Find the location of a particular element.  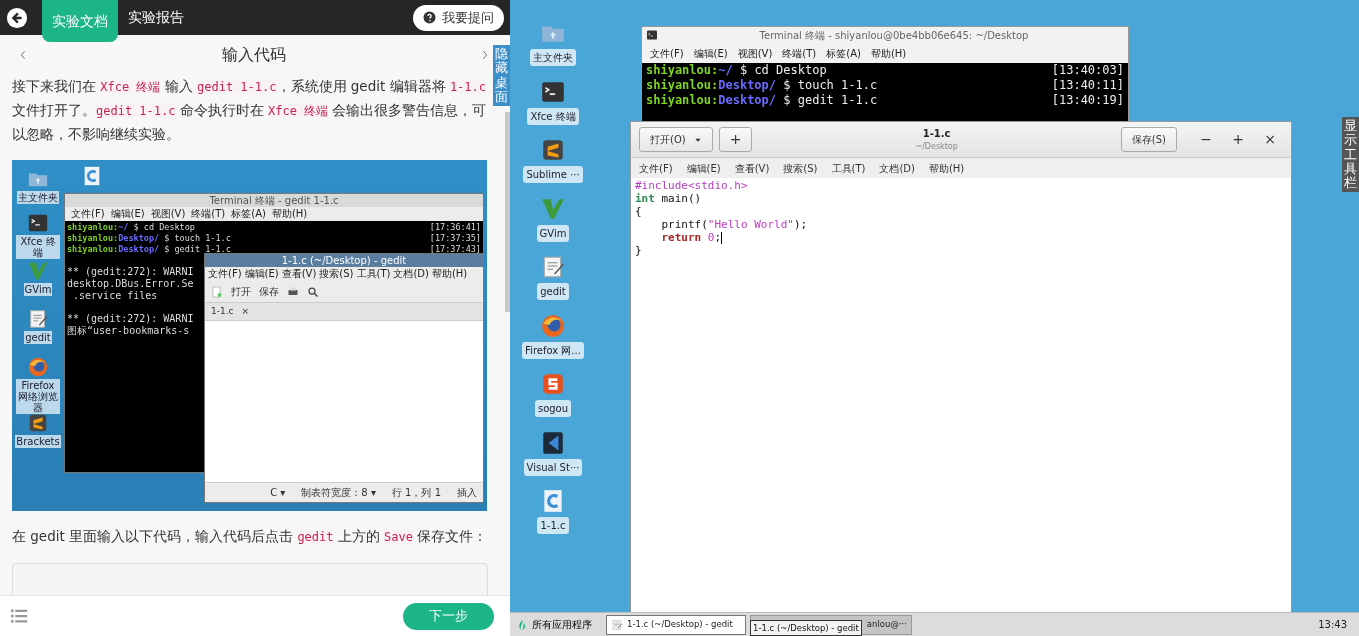

hide-desktop-tab: 隐藏桌面 is located at coordinates (501, 76).